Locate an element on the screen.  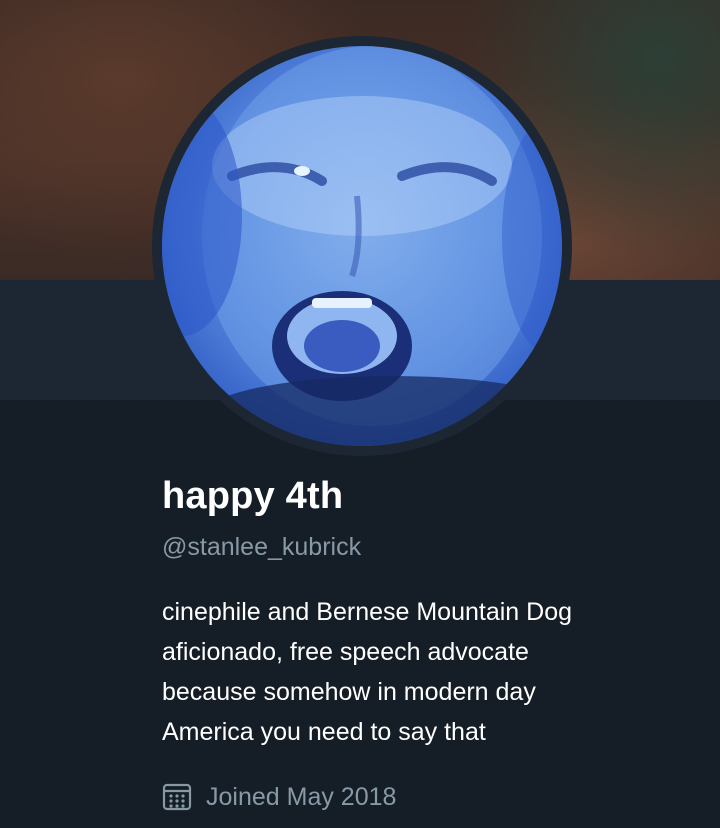
username-handle: @stanlee_kubrick is located at coordinates (262, 547).